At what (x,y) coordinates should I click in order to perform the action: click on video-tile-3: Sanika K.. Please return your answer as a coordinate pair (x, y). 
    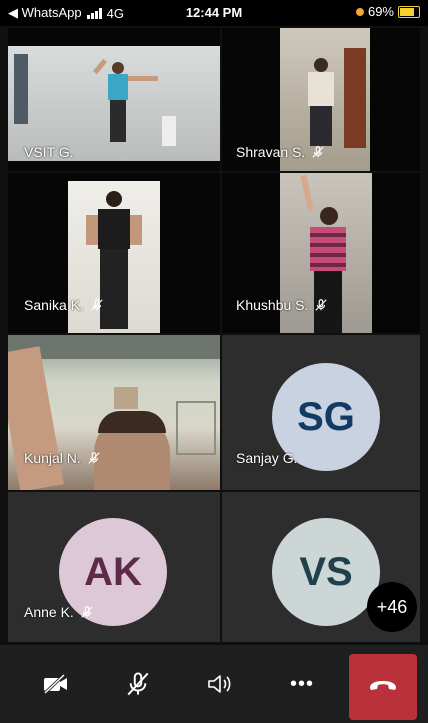
    Looking at the image, I should click on (114, 253).